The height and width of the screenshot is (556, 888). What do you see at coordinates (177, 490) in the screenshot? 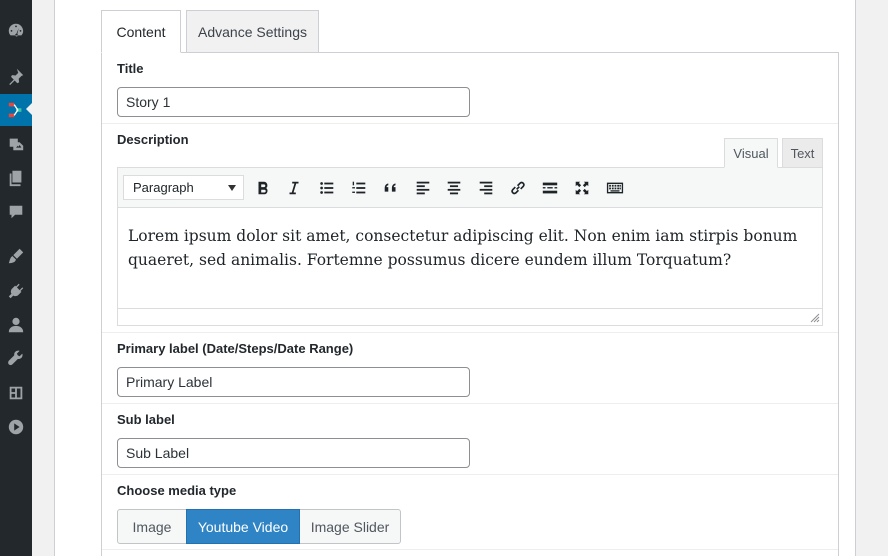
I see `media-type-label: Choose media type` at bounding box center [177, 490].